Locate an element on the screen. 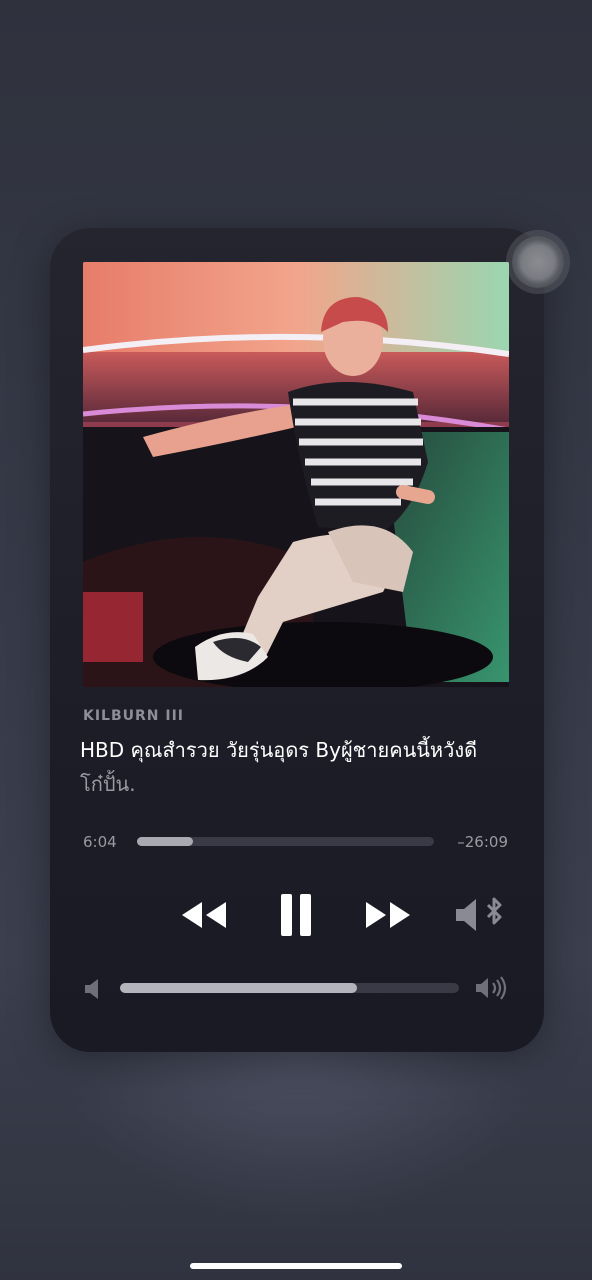 This screenshot has height=1280, width=592. track-title-sub: โก๋ปั้น. is located at coordinates (108, 784).